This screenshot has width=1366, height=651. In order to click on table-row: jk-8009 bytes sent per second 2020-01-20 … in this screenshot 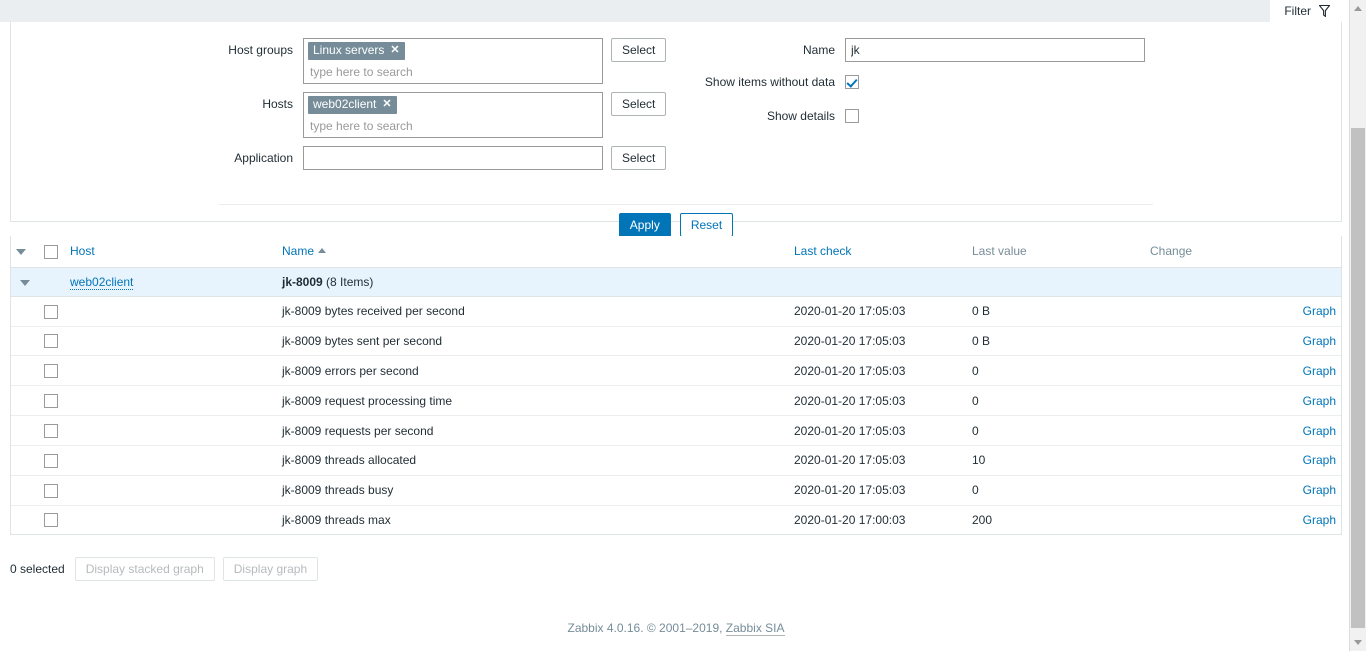, I will do `click(676, 341)`.